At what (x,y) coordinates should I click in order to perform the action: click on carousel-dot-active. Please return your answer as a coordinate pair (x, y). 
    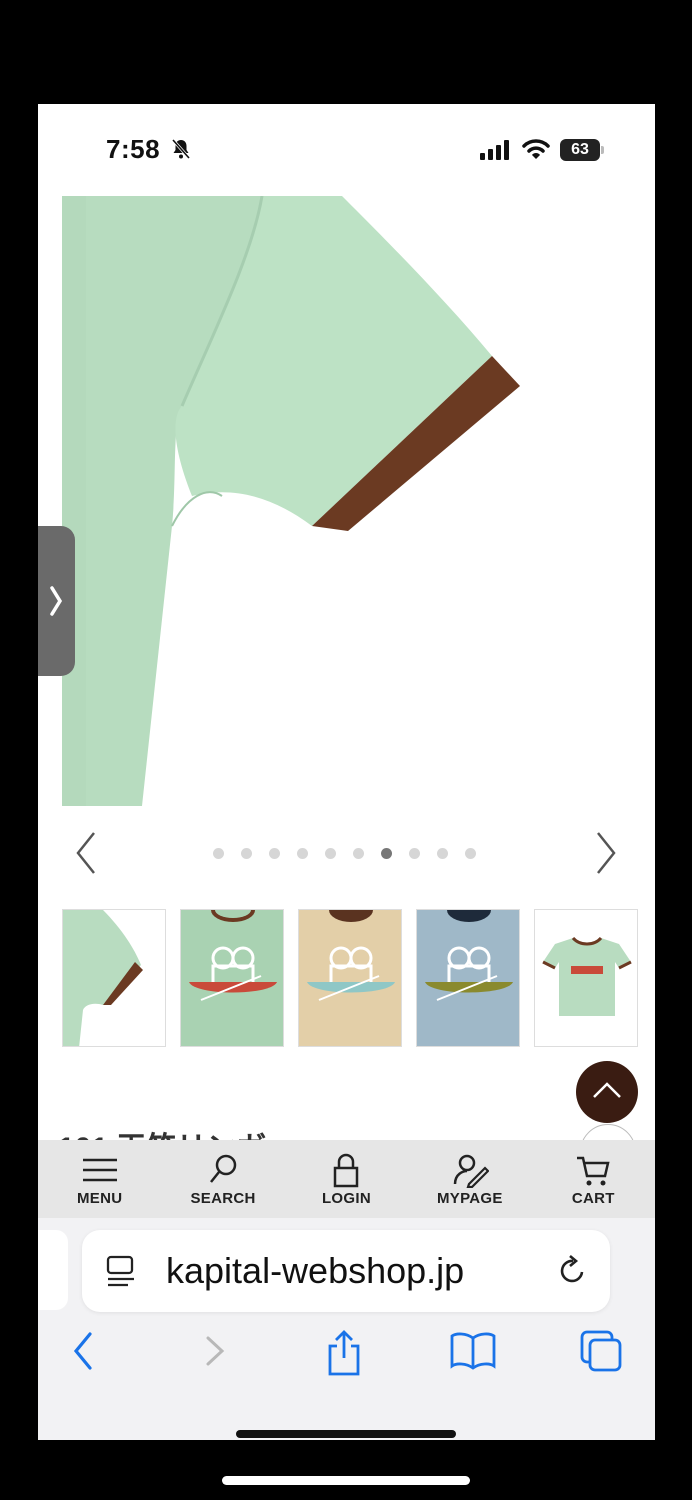
    Looking at the image, I should click on (386, 853).